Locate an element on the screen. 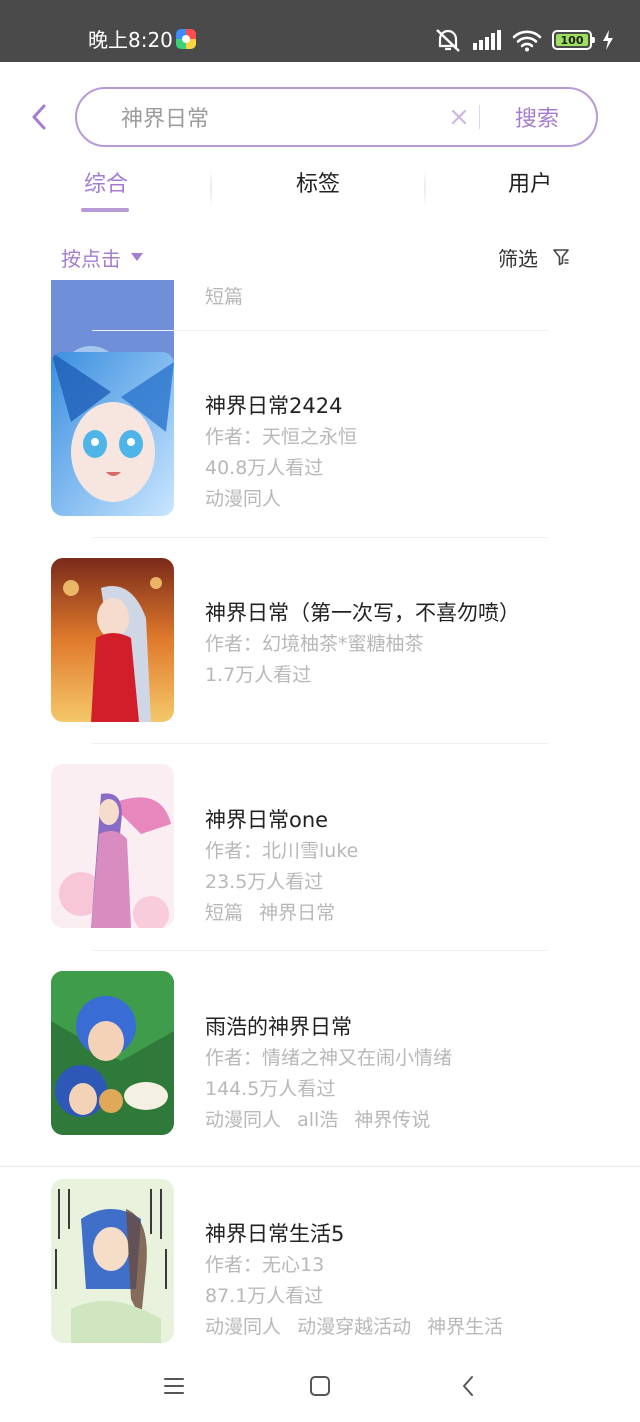  tag: 神界生活 is located at coordinates (465, 1327).